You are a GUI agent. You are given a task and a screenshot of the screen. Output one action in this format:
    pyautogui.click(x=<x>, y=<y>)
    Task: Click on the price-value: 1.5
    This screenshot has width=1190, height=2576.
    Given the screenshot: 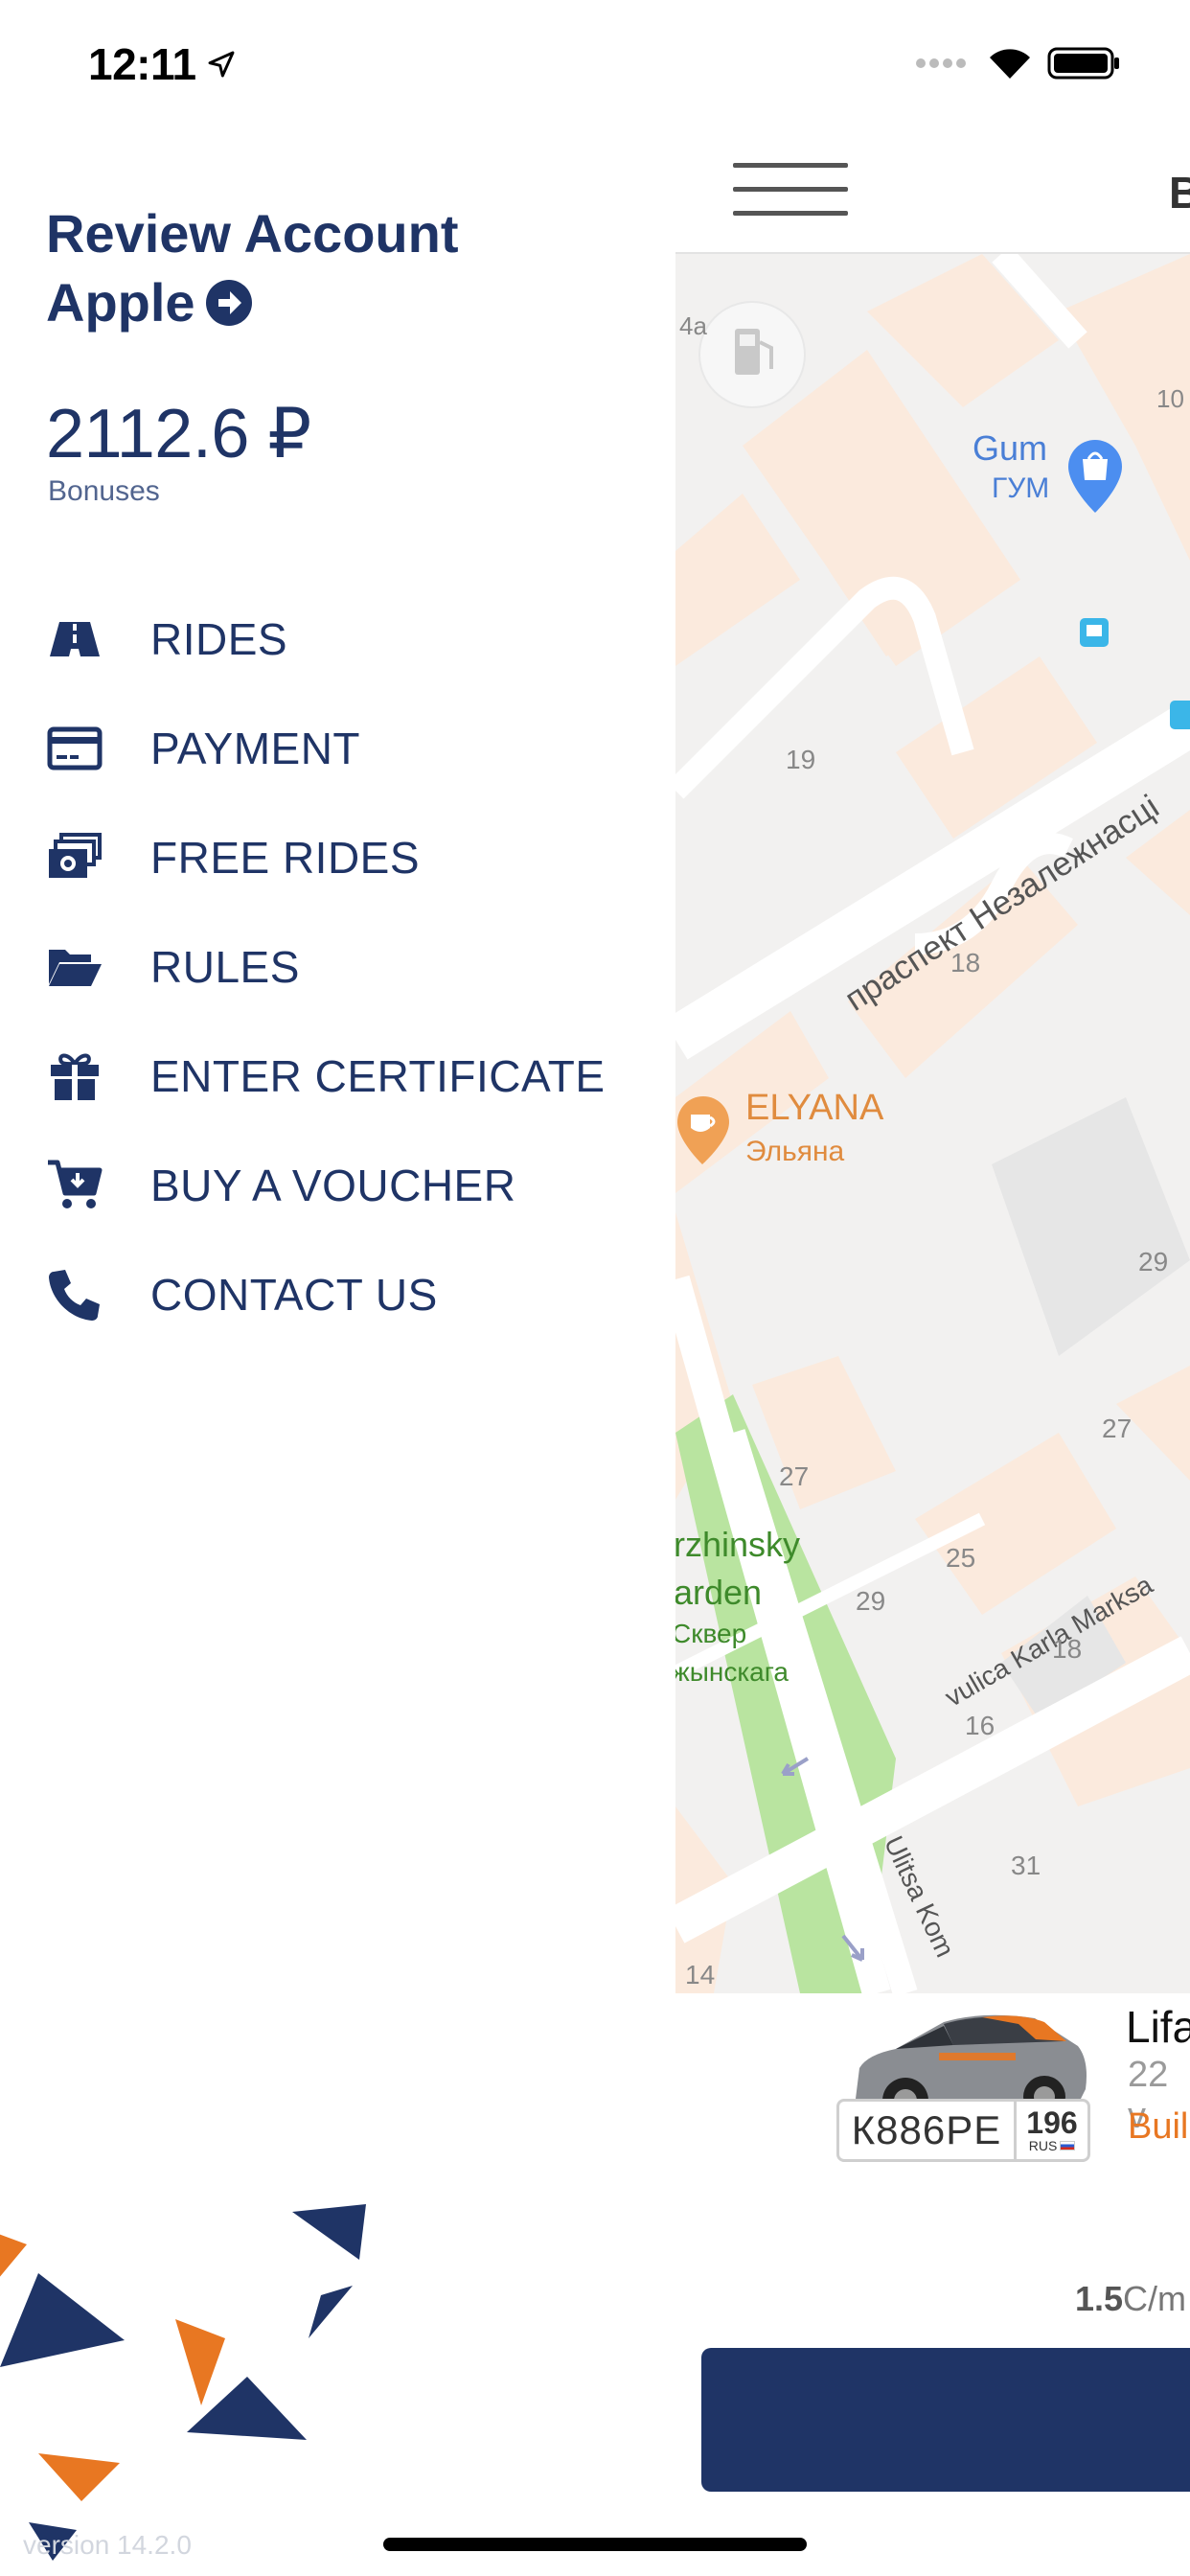 What is the action you would take?
    pyautogui.click(x=1100, y=2298)
    